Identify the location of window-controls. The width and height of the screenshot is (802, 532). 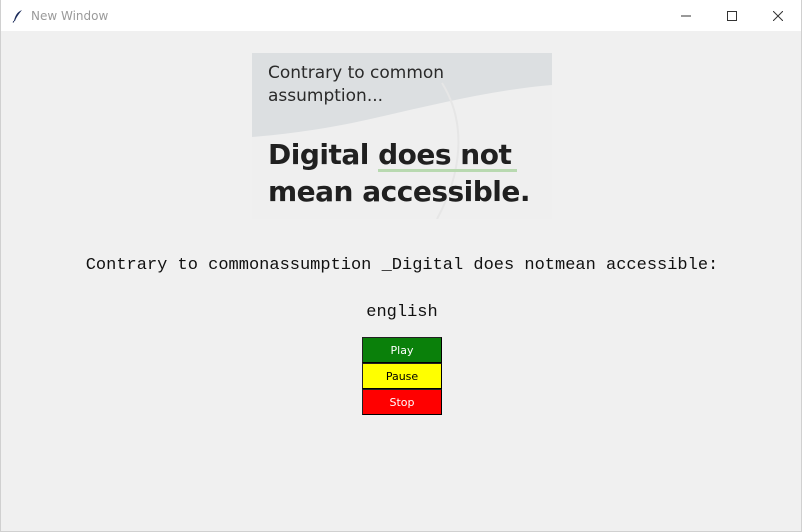
(732, 15).